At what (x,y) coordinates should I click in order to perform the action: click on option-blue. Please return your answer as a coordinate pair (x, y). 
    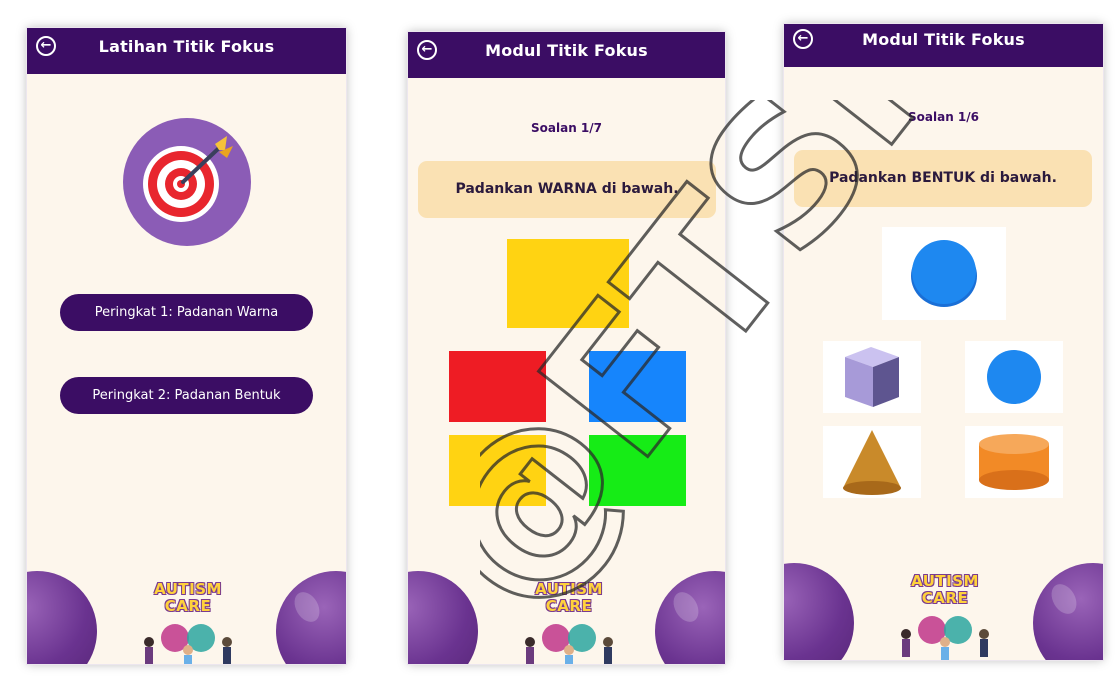
    Looking at the image, I should click on (637, 386).